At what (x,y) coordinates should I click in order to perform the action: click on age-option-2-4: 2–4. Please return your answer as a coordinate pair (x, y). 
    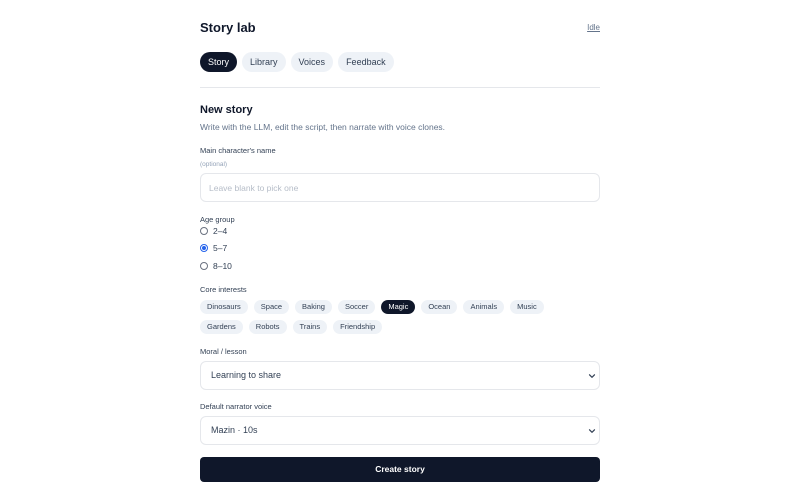
    Looking at the image, I should click on (213, 231).